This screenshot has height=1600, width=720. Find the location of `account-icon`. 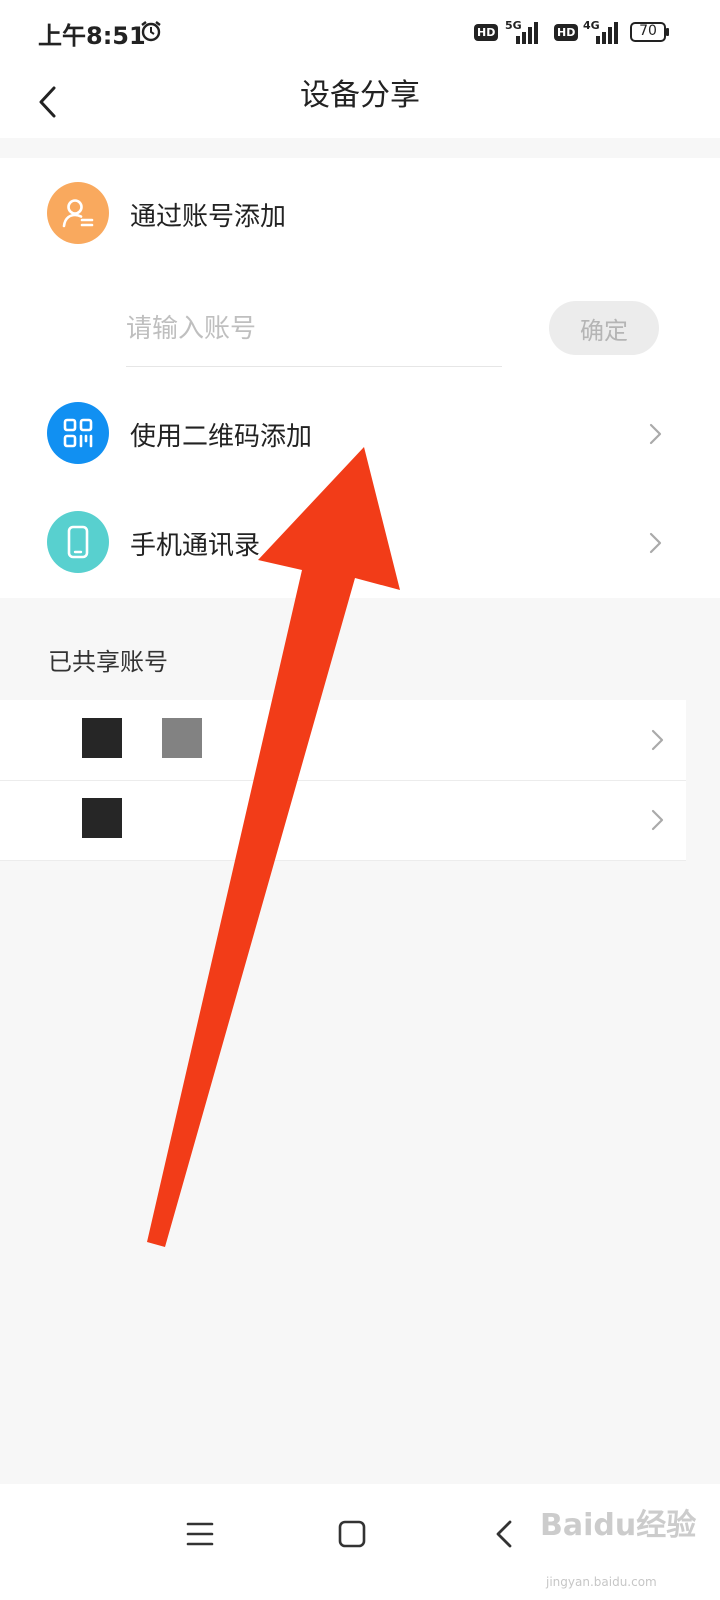

account-icon is located at coordinates (78, 213).